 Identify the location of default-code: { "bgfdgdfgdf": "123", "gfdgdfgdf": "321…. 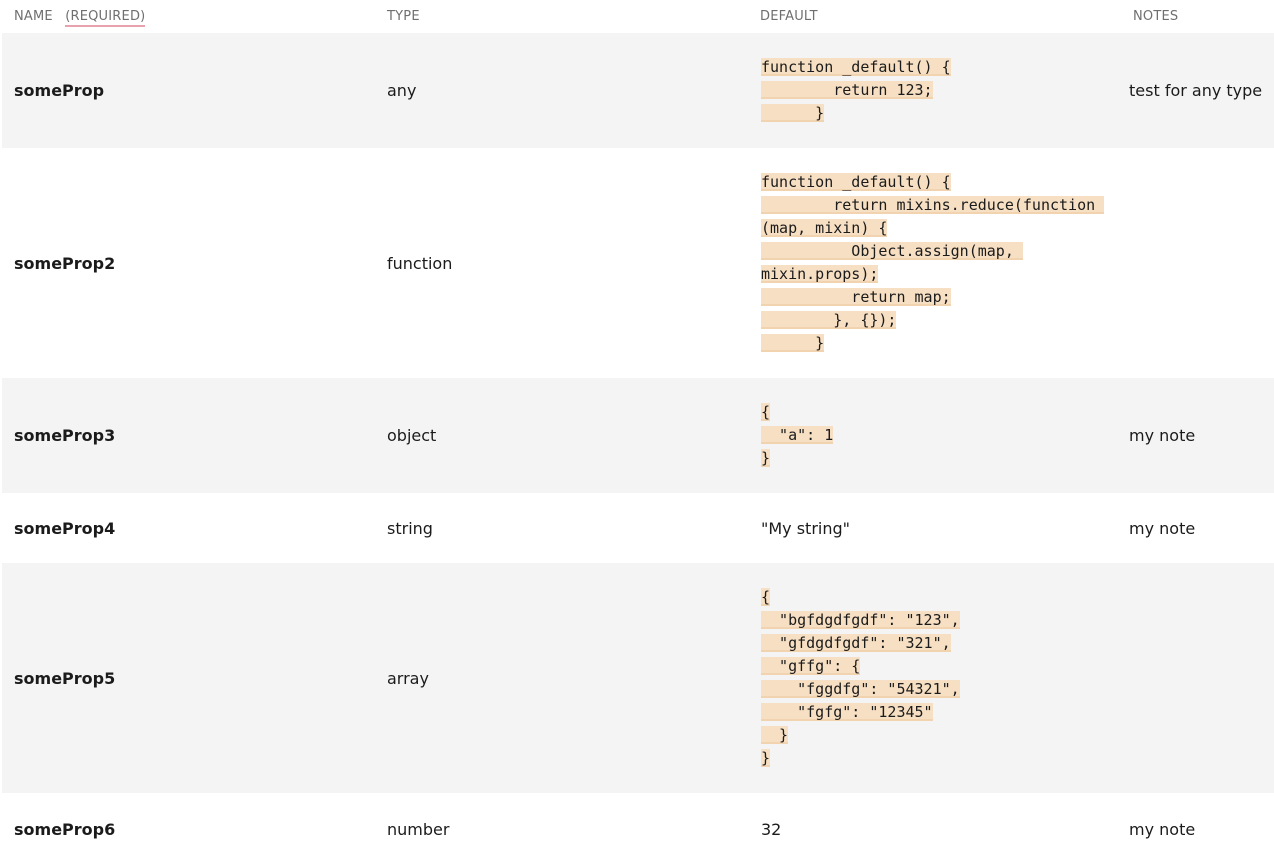
(941, 678).